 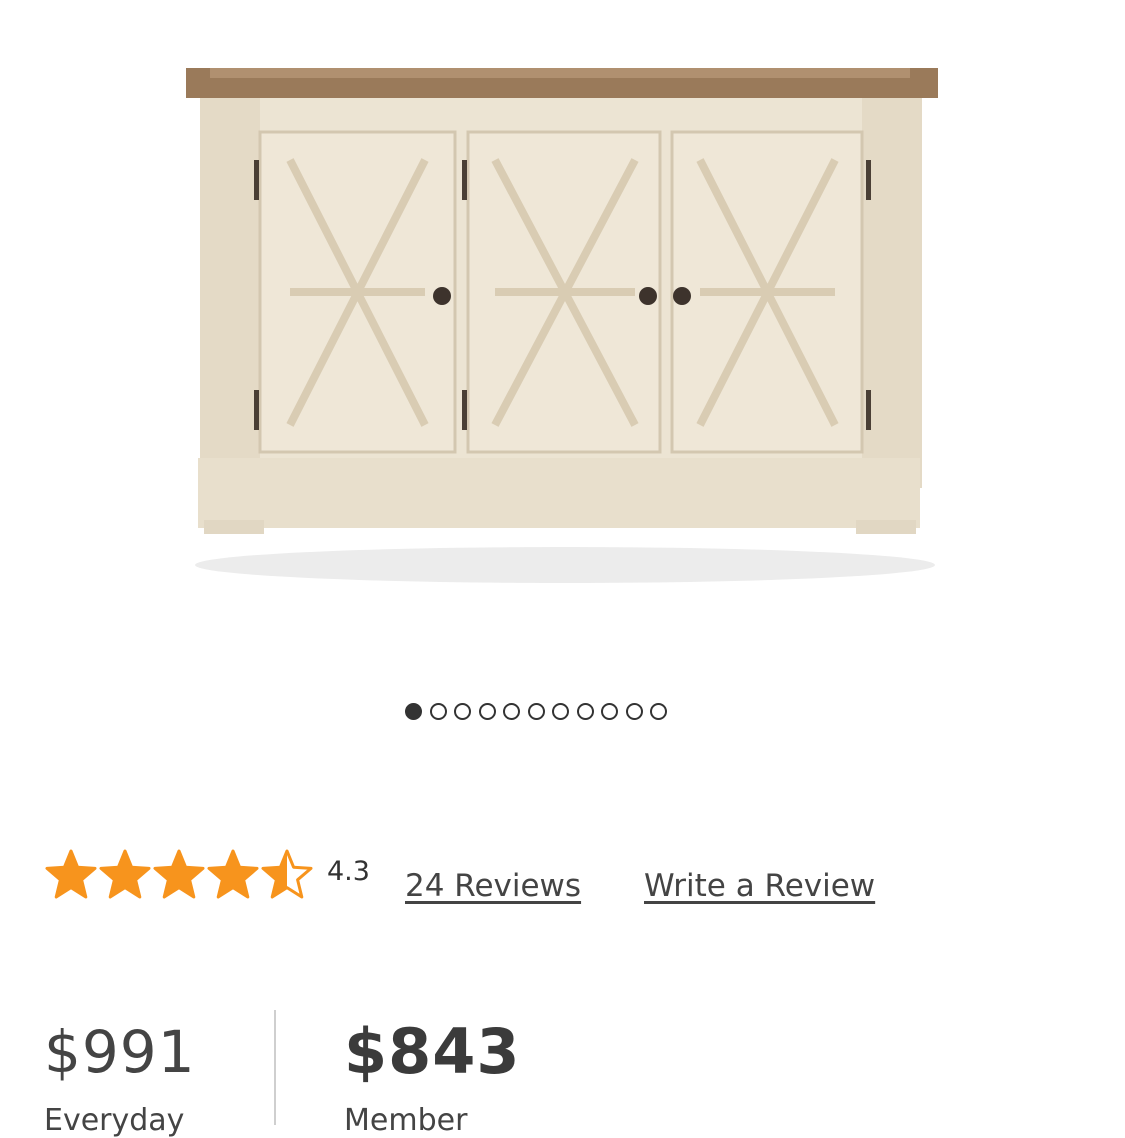 What do you see at coordinates (275, 1067) in the screenshot?
I see `price-divider` at bounding box center [275, 1067].